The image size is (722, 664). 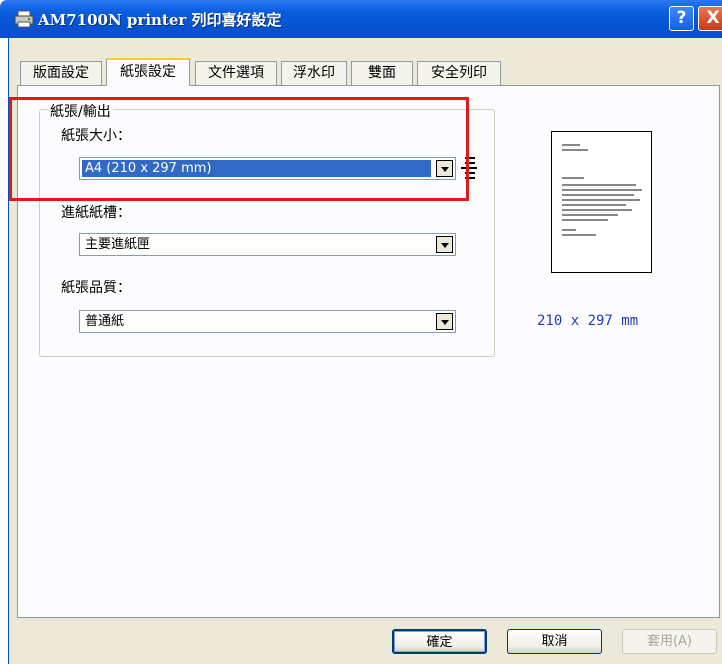 What do you see at coordinates (24, 19) in the screenshot?
I see `printer-icon` at bounding box center [24, 19].